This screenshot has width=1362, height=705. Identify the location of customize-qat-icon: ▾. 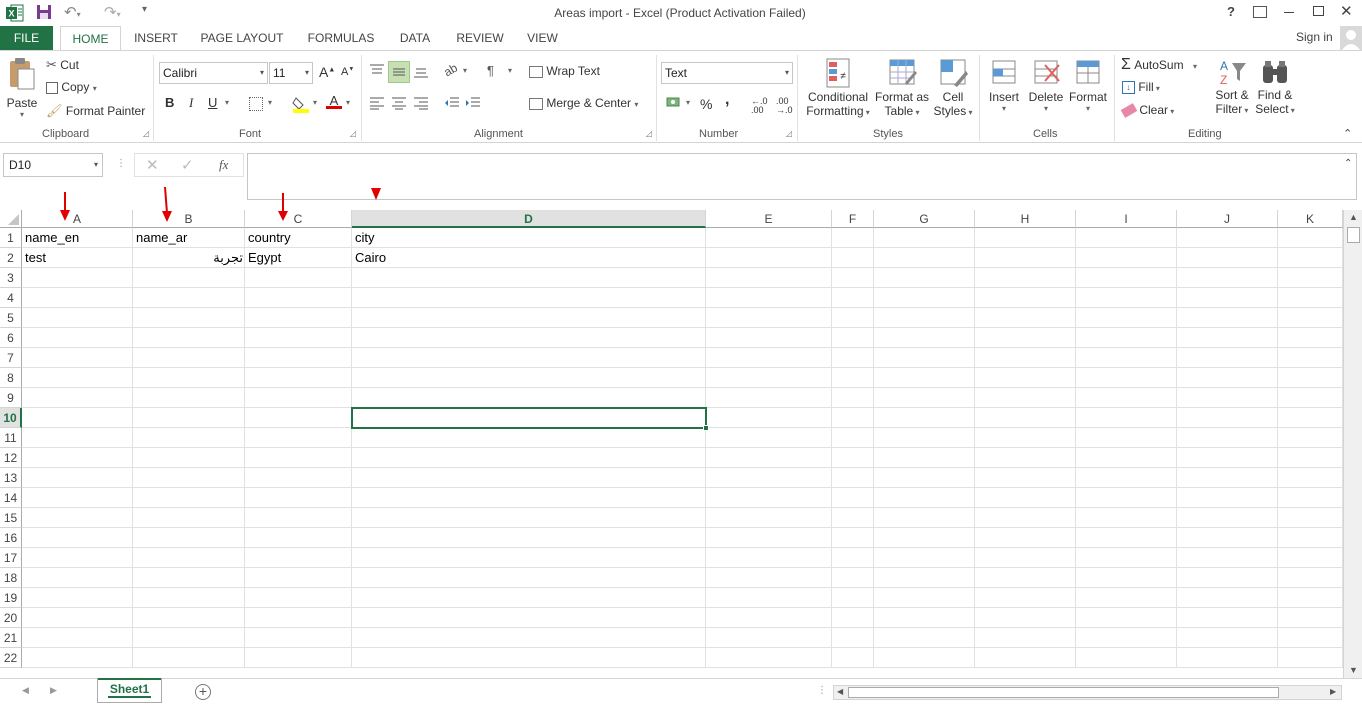
(148, 12).